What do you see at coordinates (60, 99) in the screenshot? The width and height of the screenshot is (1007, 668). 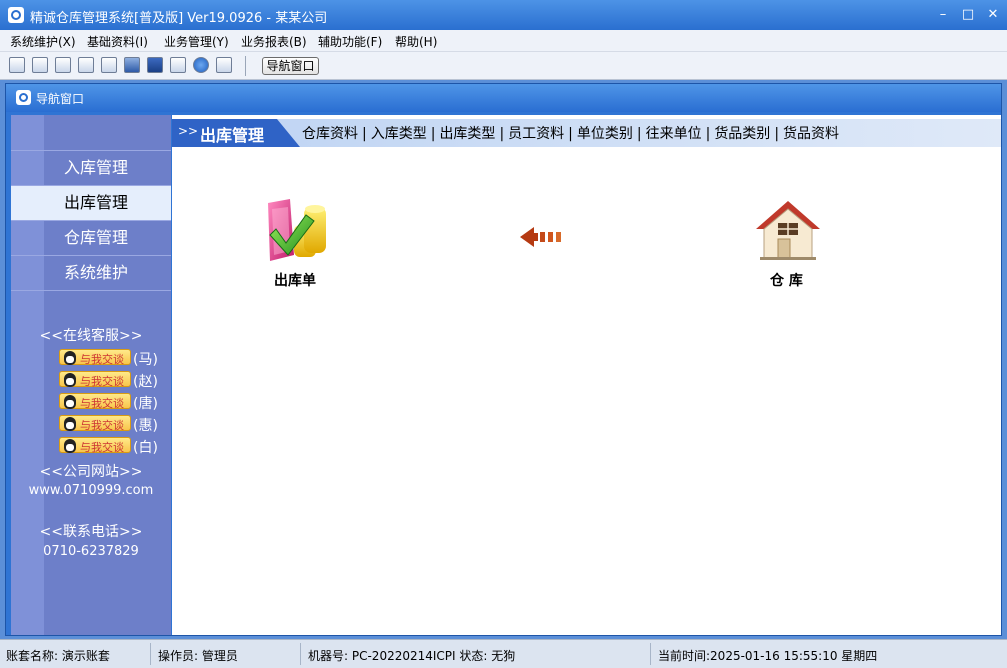 I see `child-window-title: 导航窗口` at bounding box center [60, 99].